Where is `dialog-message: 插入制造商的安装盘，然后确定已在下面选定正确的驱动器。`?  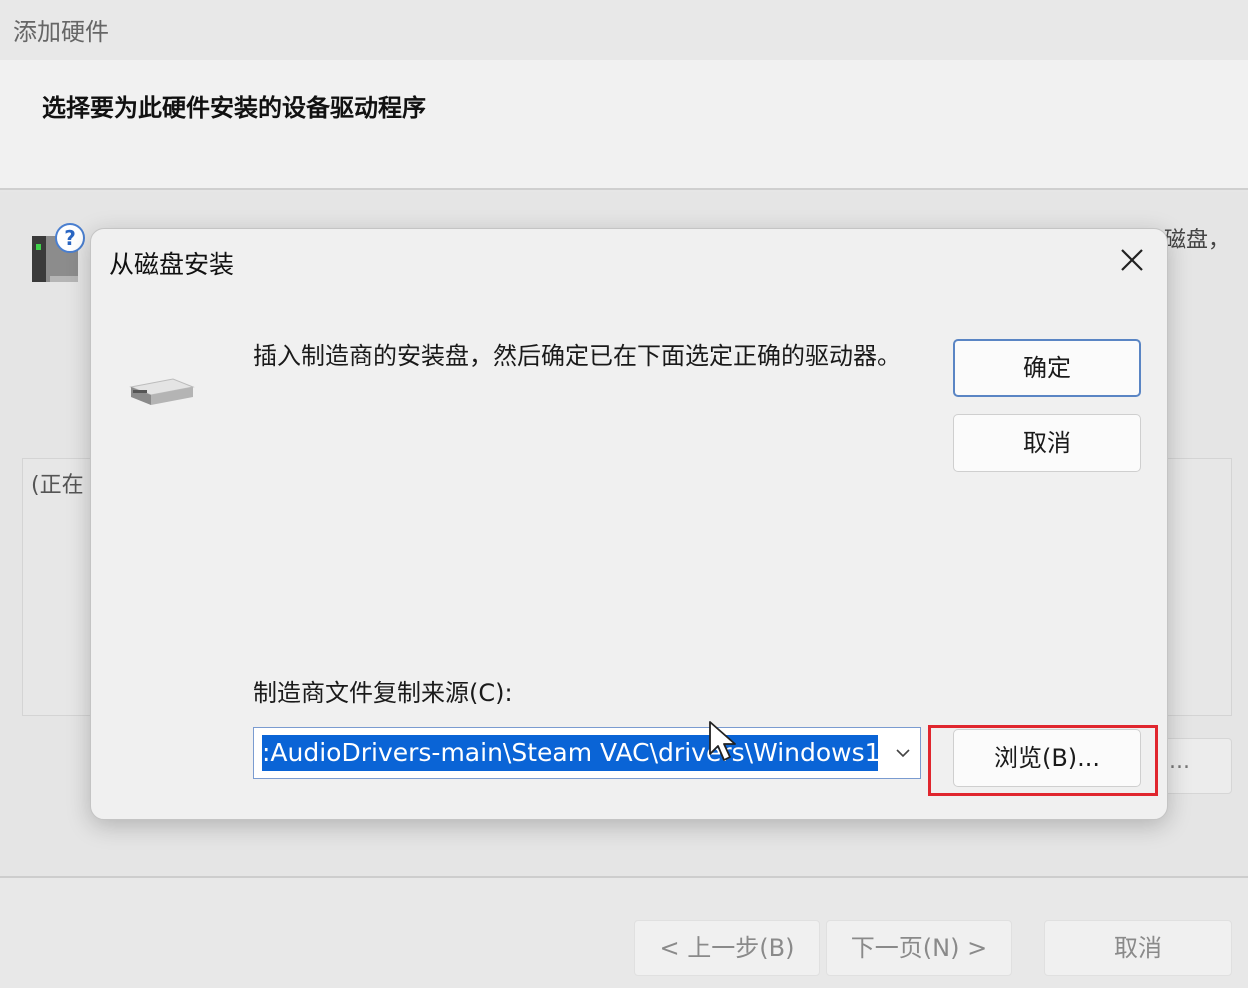 dialog-message: 插入制造商的安装盘，然后确定已在下面选定正确的驱动器。 is located at coordinates (577, 356).